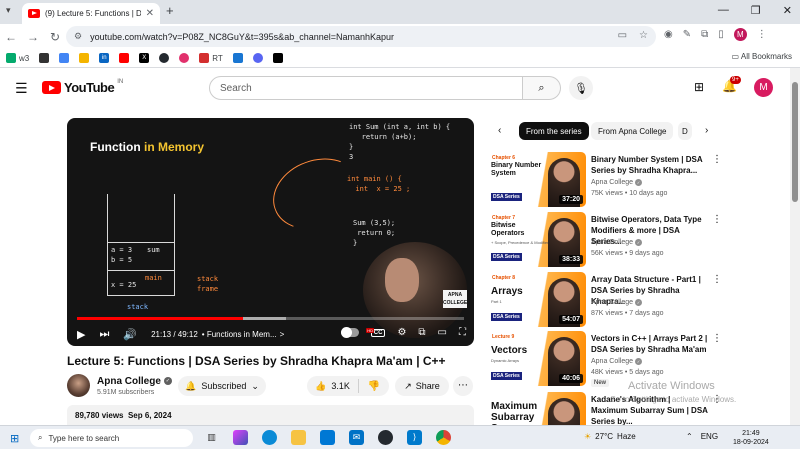  What do you see at coordinates (499, 130) in the screenshot?
I see `chips-prev-icon: ‹` at bounding box center [499, 130].